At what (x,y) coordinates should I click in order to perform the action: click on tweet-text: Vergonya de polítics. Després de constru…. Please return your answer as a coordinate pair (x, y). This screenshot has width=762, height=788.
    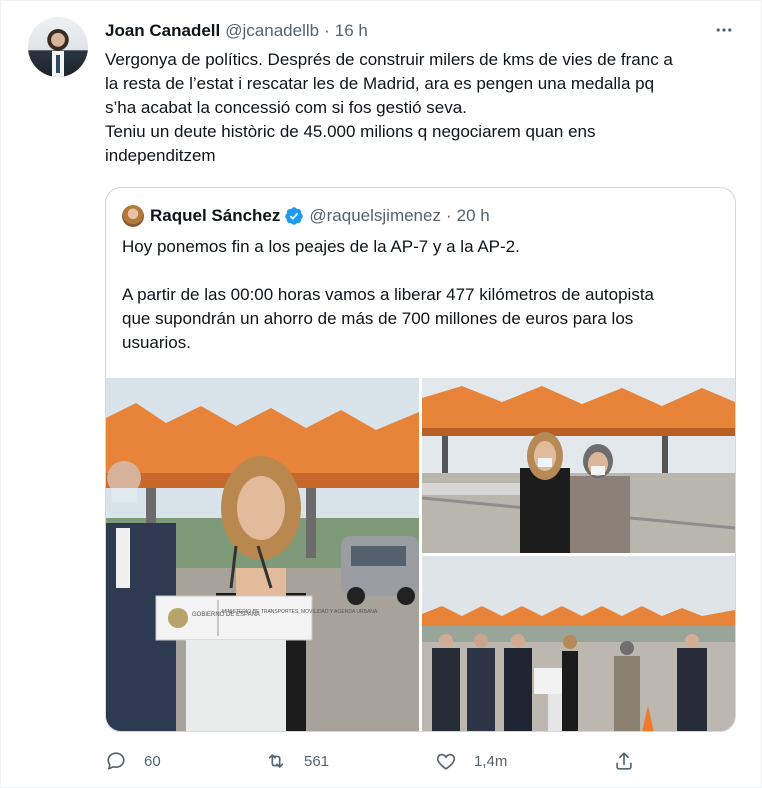
    Looking at the image, I should click on (425, 108).